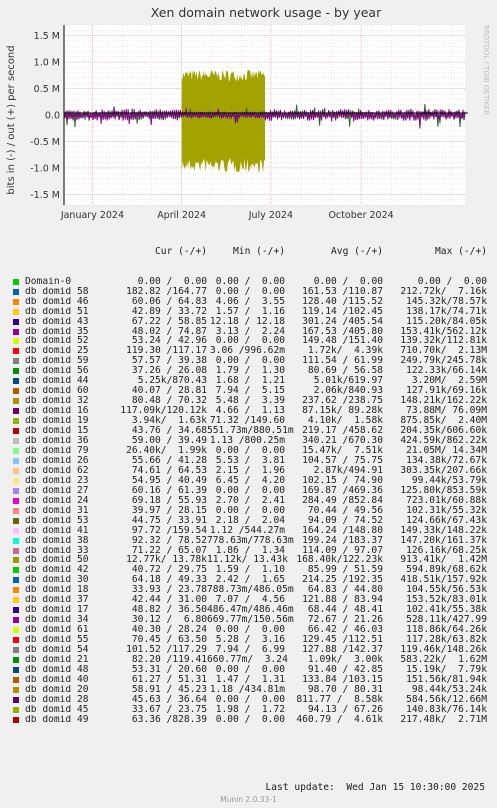  What do you see at coordinates (250, 540) in the screenshot?
I see `legend-min: 778.63m/778.63m` at bounding box center [250, 540].